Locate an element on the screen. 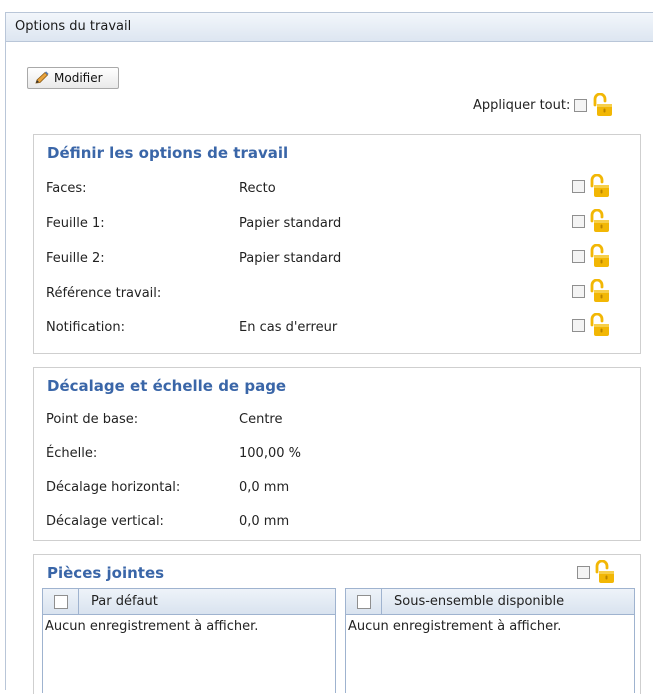 The width and height of the screenshot is (653, 694). option-label: Feuille 2: is located at coordinates (75, 258).